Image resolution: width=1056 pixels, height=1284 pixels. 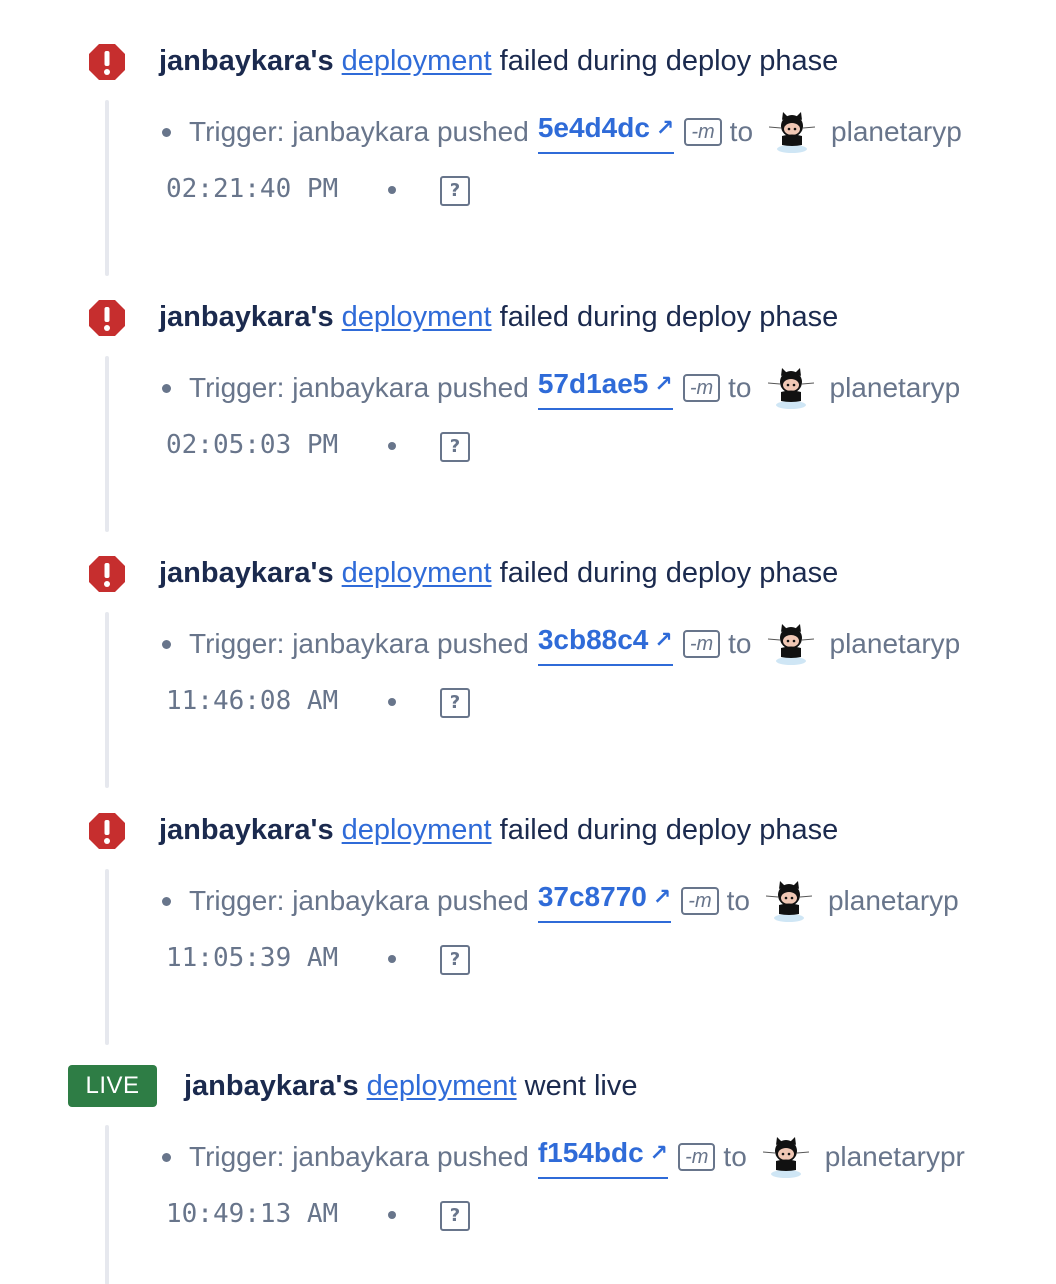 I want to click on commit-hash: 37c8770, so click(x=592, y=896).